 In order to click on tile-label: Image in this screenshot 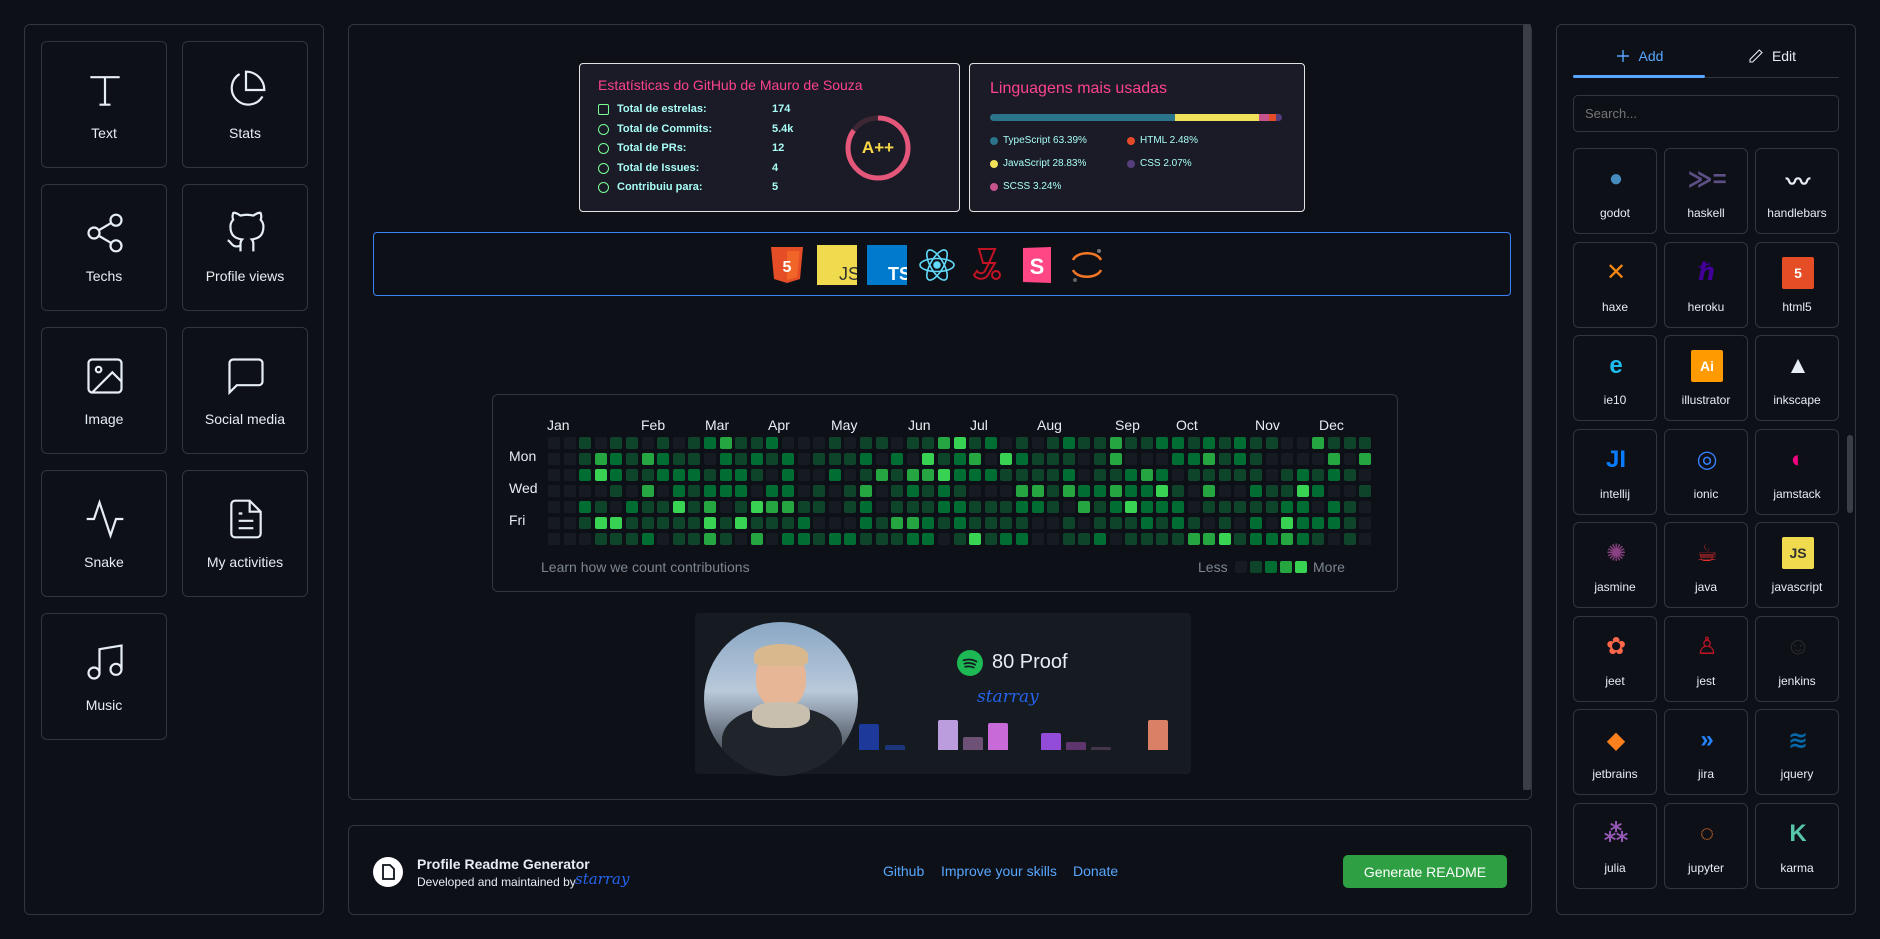, I will do `click(104, 419)`.